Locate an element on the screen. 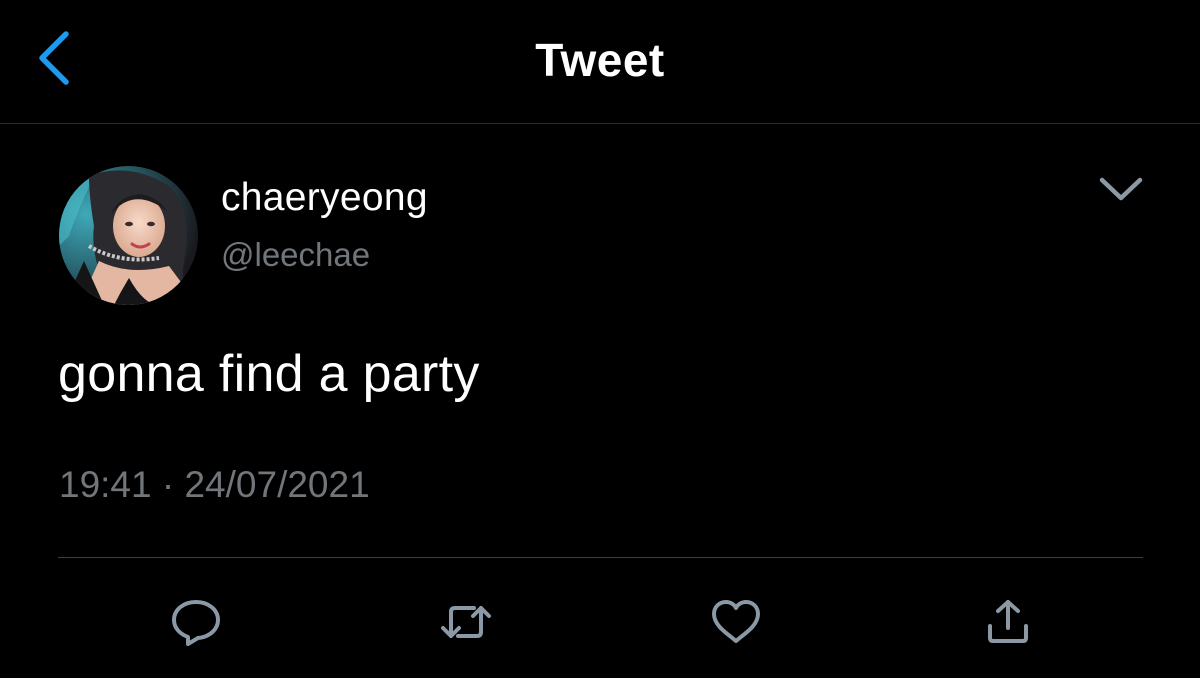 This screenshot has height=678, width=1200. share-icon is located at coordinates (1008, 621).